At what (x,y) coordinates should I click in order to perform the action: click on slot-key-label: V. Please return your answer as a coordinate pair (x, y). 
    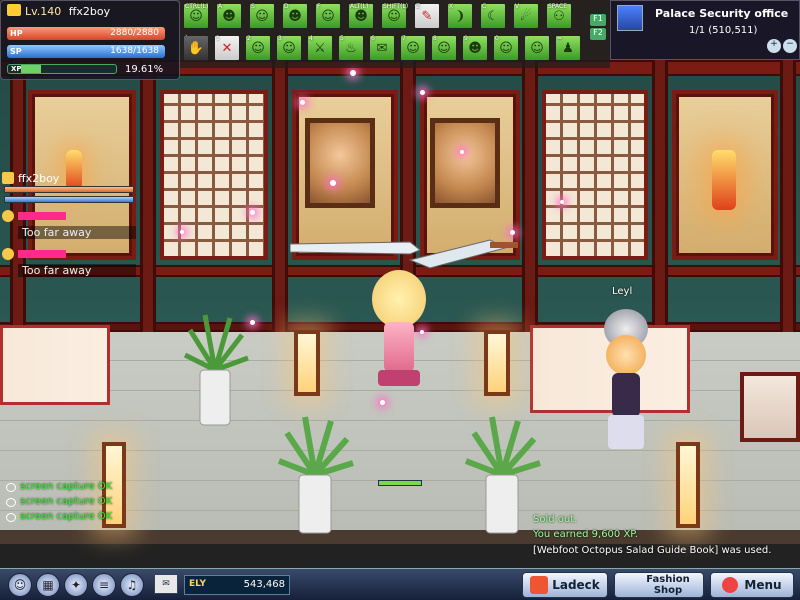
    Looking at the image, I should click on (517, 6).